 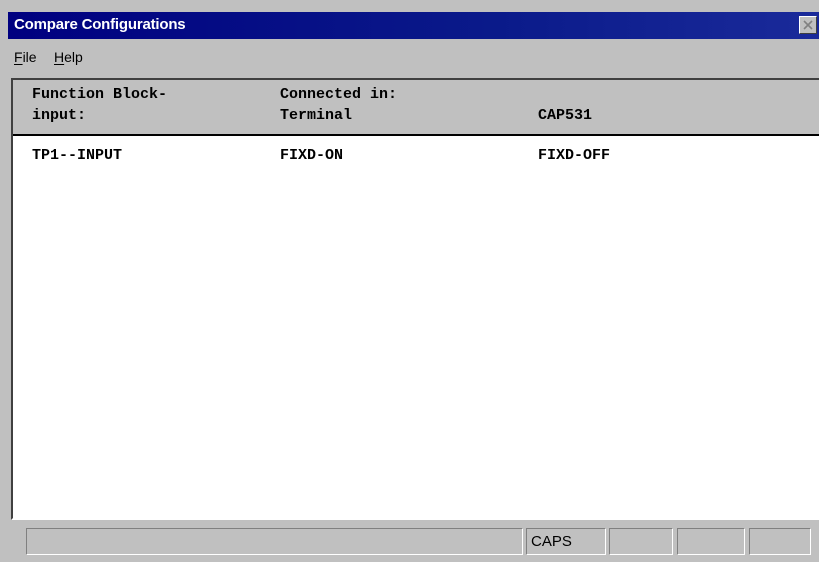 I want to click on cell-function-block: TP1--INPUT, so click(x=77, y=155).